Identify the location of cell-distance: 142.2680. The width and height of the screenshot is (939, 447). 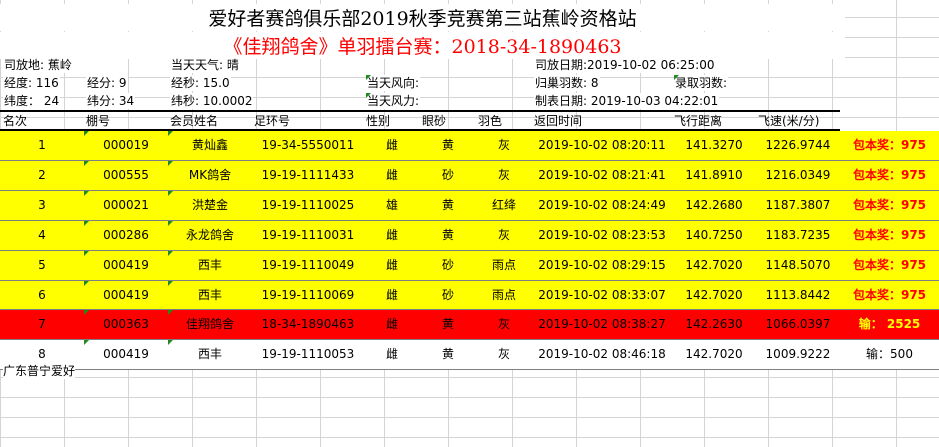
(714, 204).